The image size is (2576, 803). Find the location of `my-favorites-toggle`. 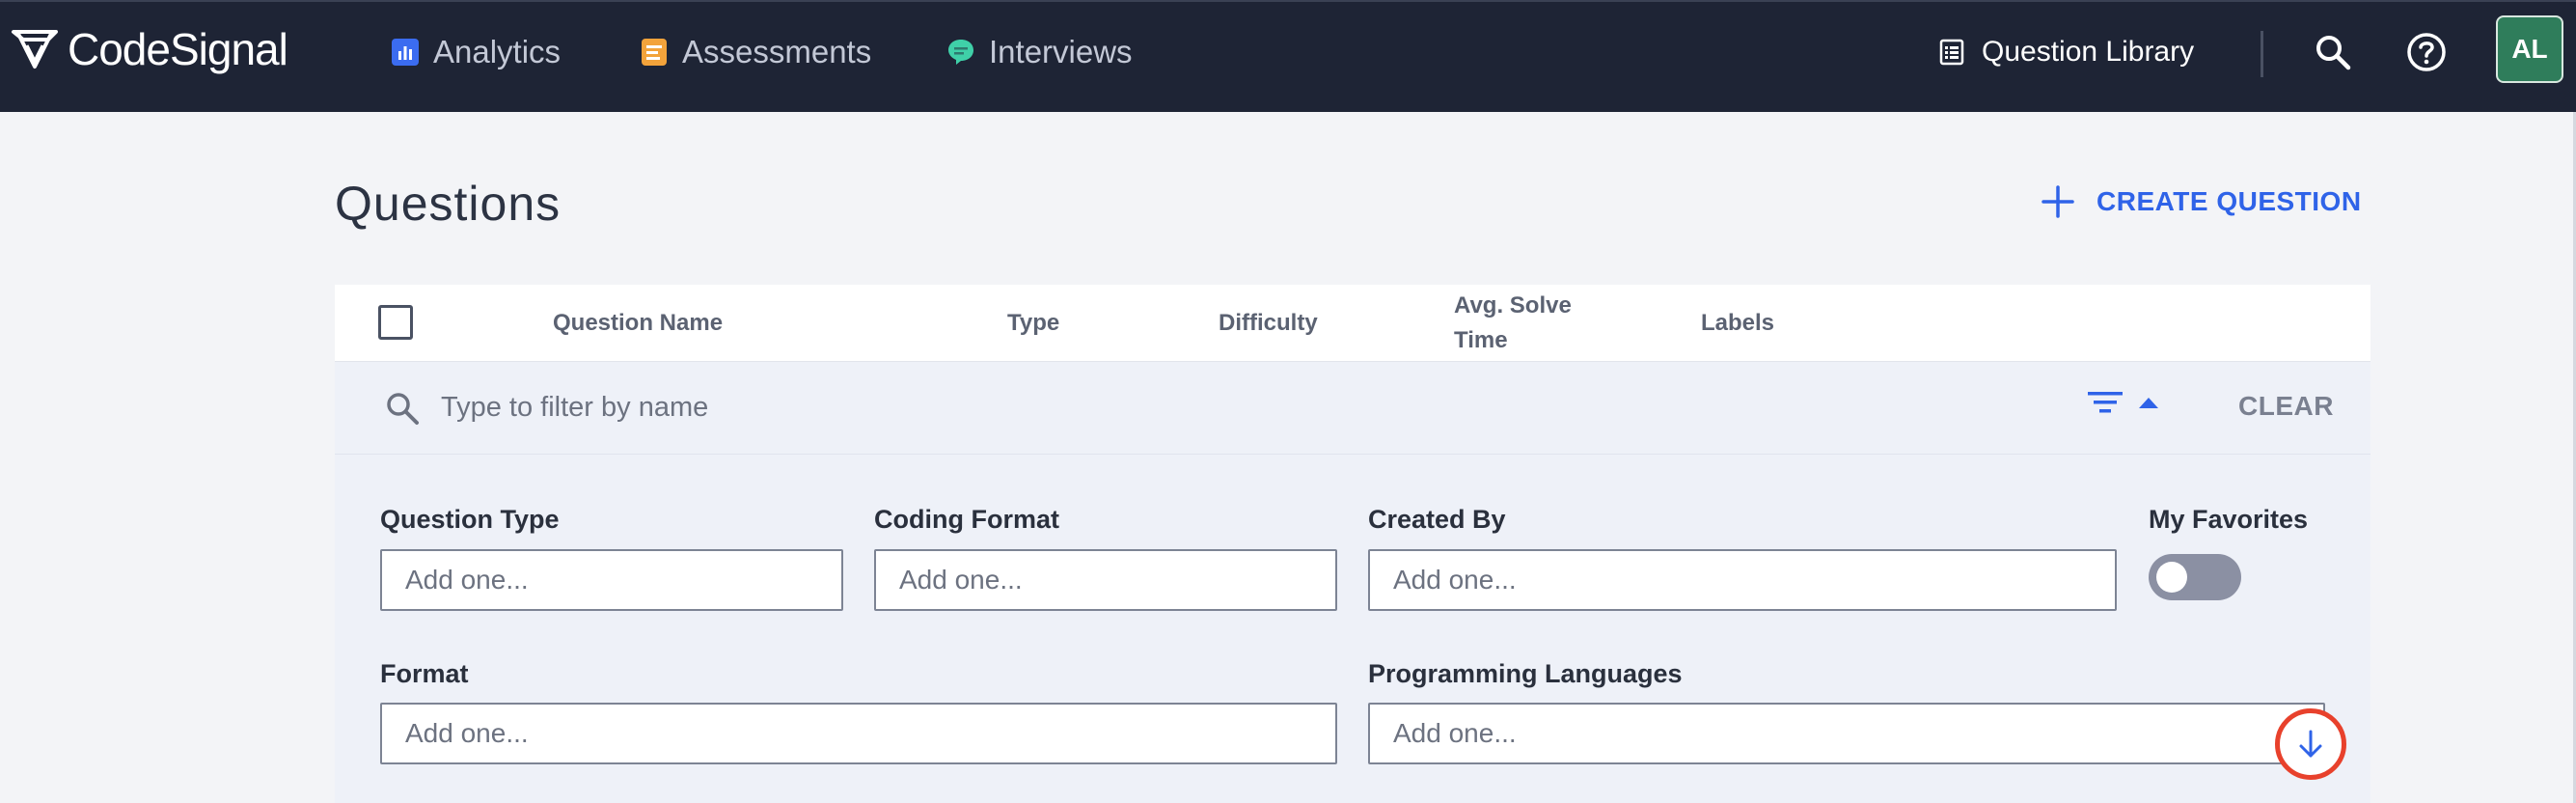

my-favorites-toggle is located at coordinates (2195, 577).